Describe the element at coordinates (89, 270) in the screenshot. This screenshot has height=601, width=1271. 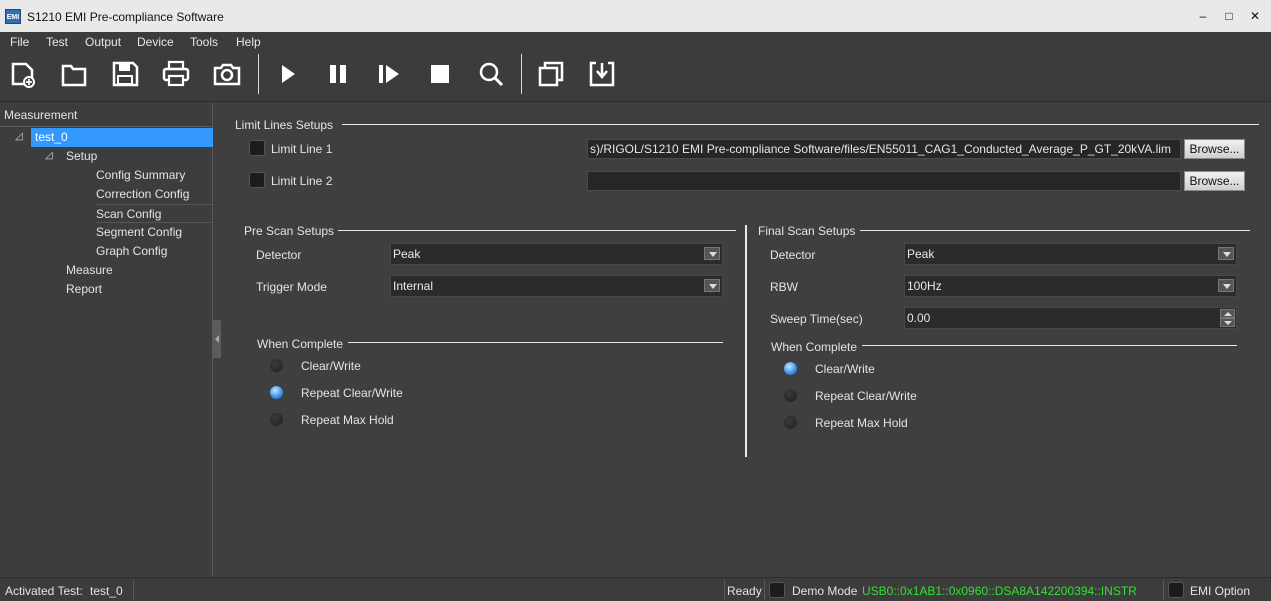
I see `tree-item-measure: Measure` at that location.